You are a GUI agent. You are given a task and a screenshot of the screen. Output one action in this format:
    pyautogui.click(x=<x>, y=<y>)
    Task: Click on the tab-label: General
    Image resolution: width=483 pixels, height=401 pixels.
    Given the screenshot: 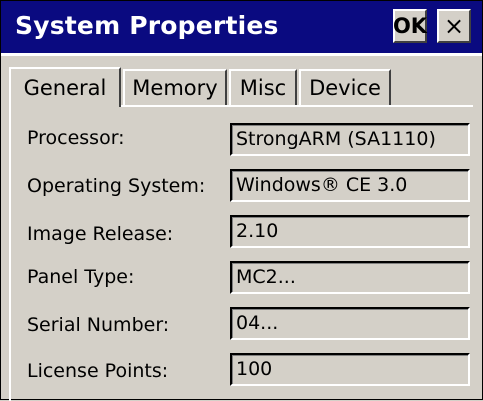 What is the action you would take?
    pyautogui.click(x=65, y=88)
    